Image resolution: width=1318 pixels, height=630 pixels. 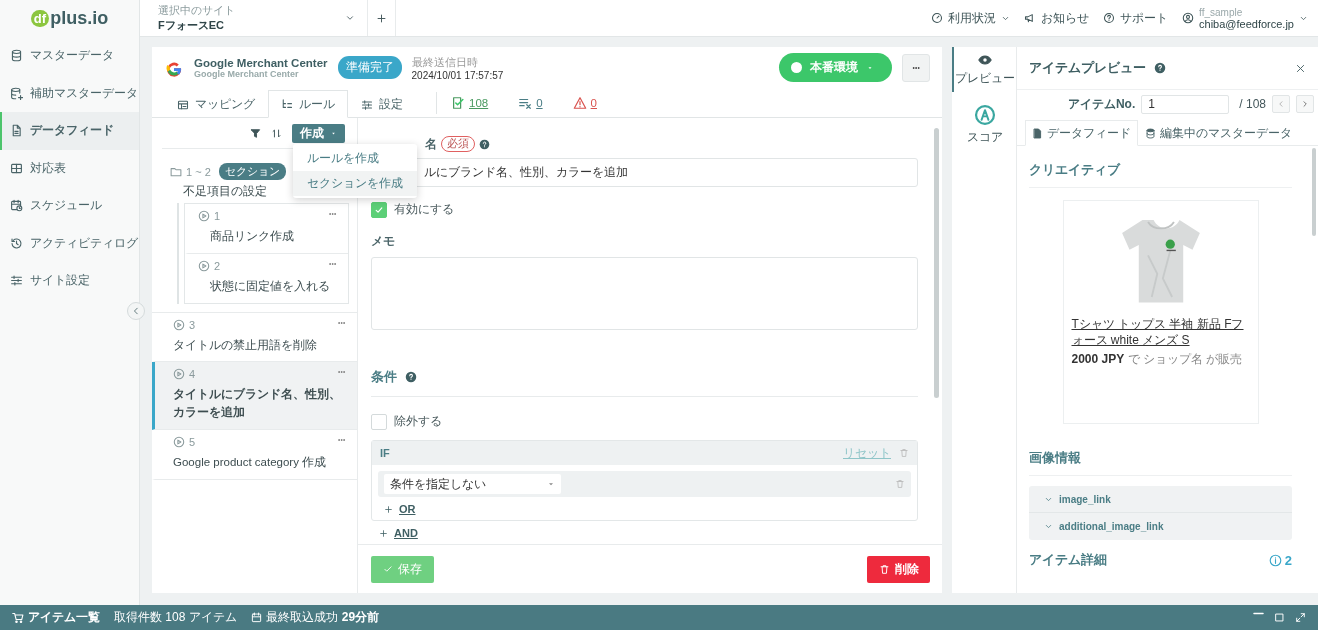 What do you see at coordinates (245, 345) in the screenshot?
I see `rule-title: タイトルの禁止用語を削除` at bounding box center [245, 345].